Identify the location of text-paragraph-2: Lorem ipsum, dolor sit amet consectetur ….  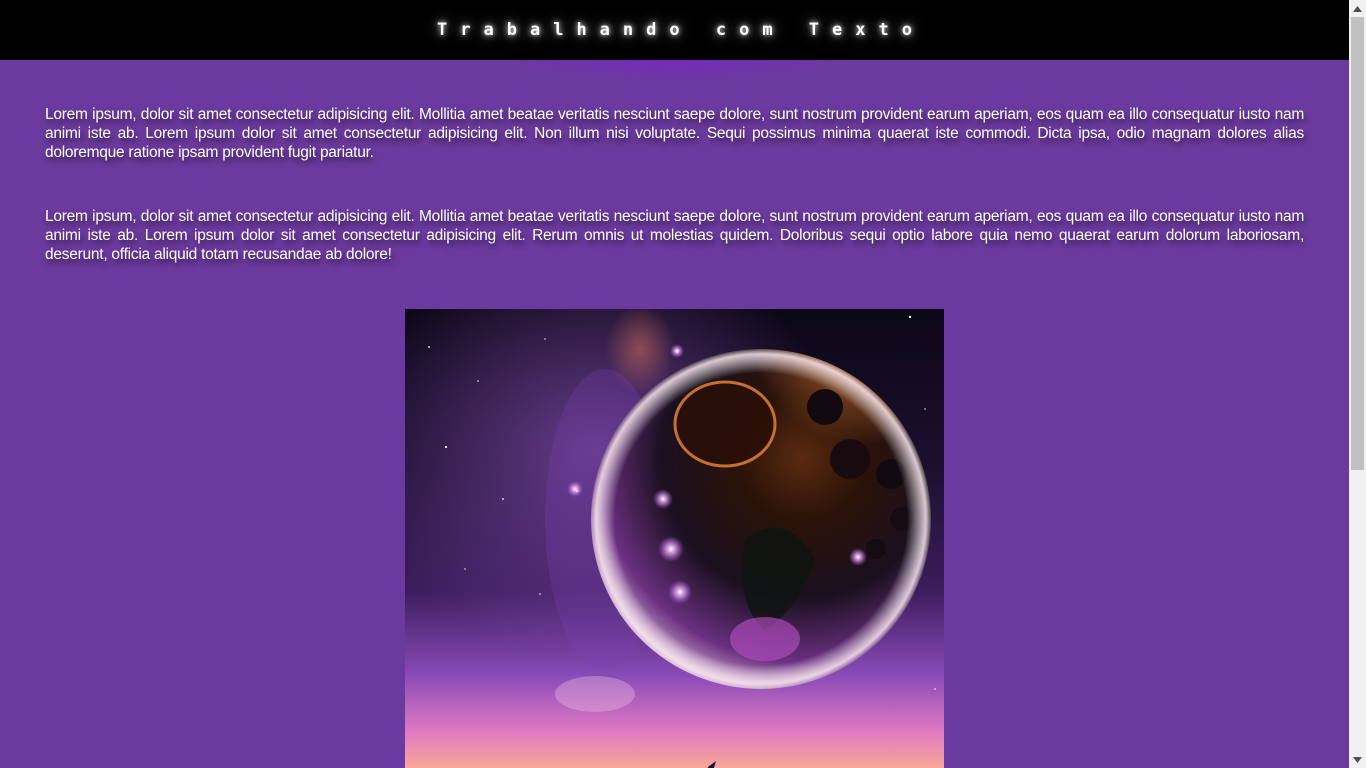
(674, 235).